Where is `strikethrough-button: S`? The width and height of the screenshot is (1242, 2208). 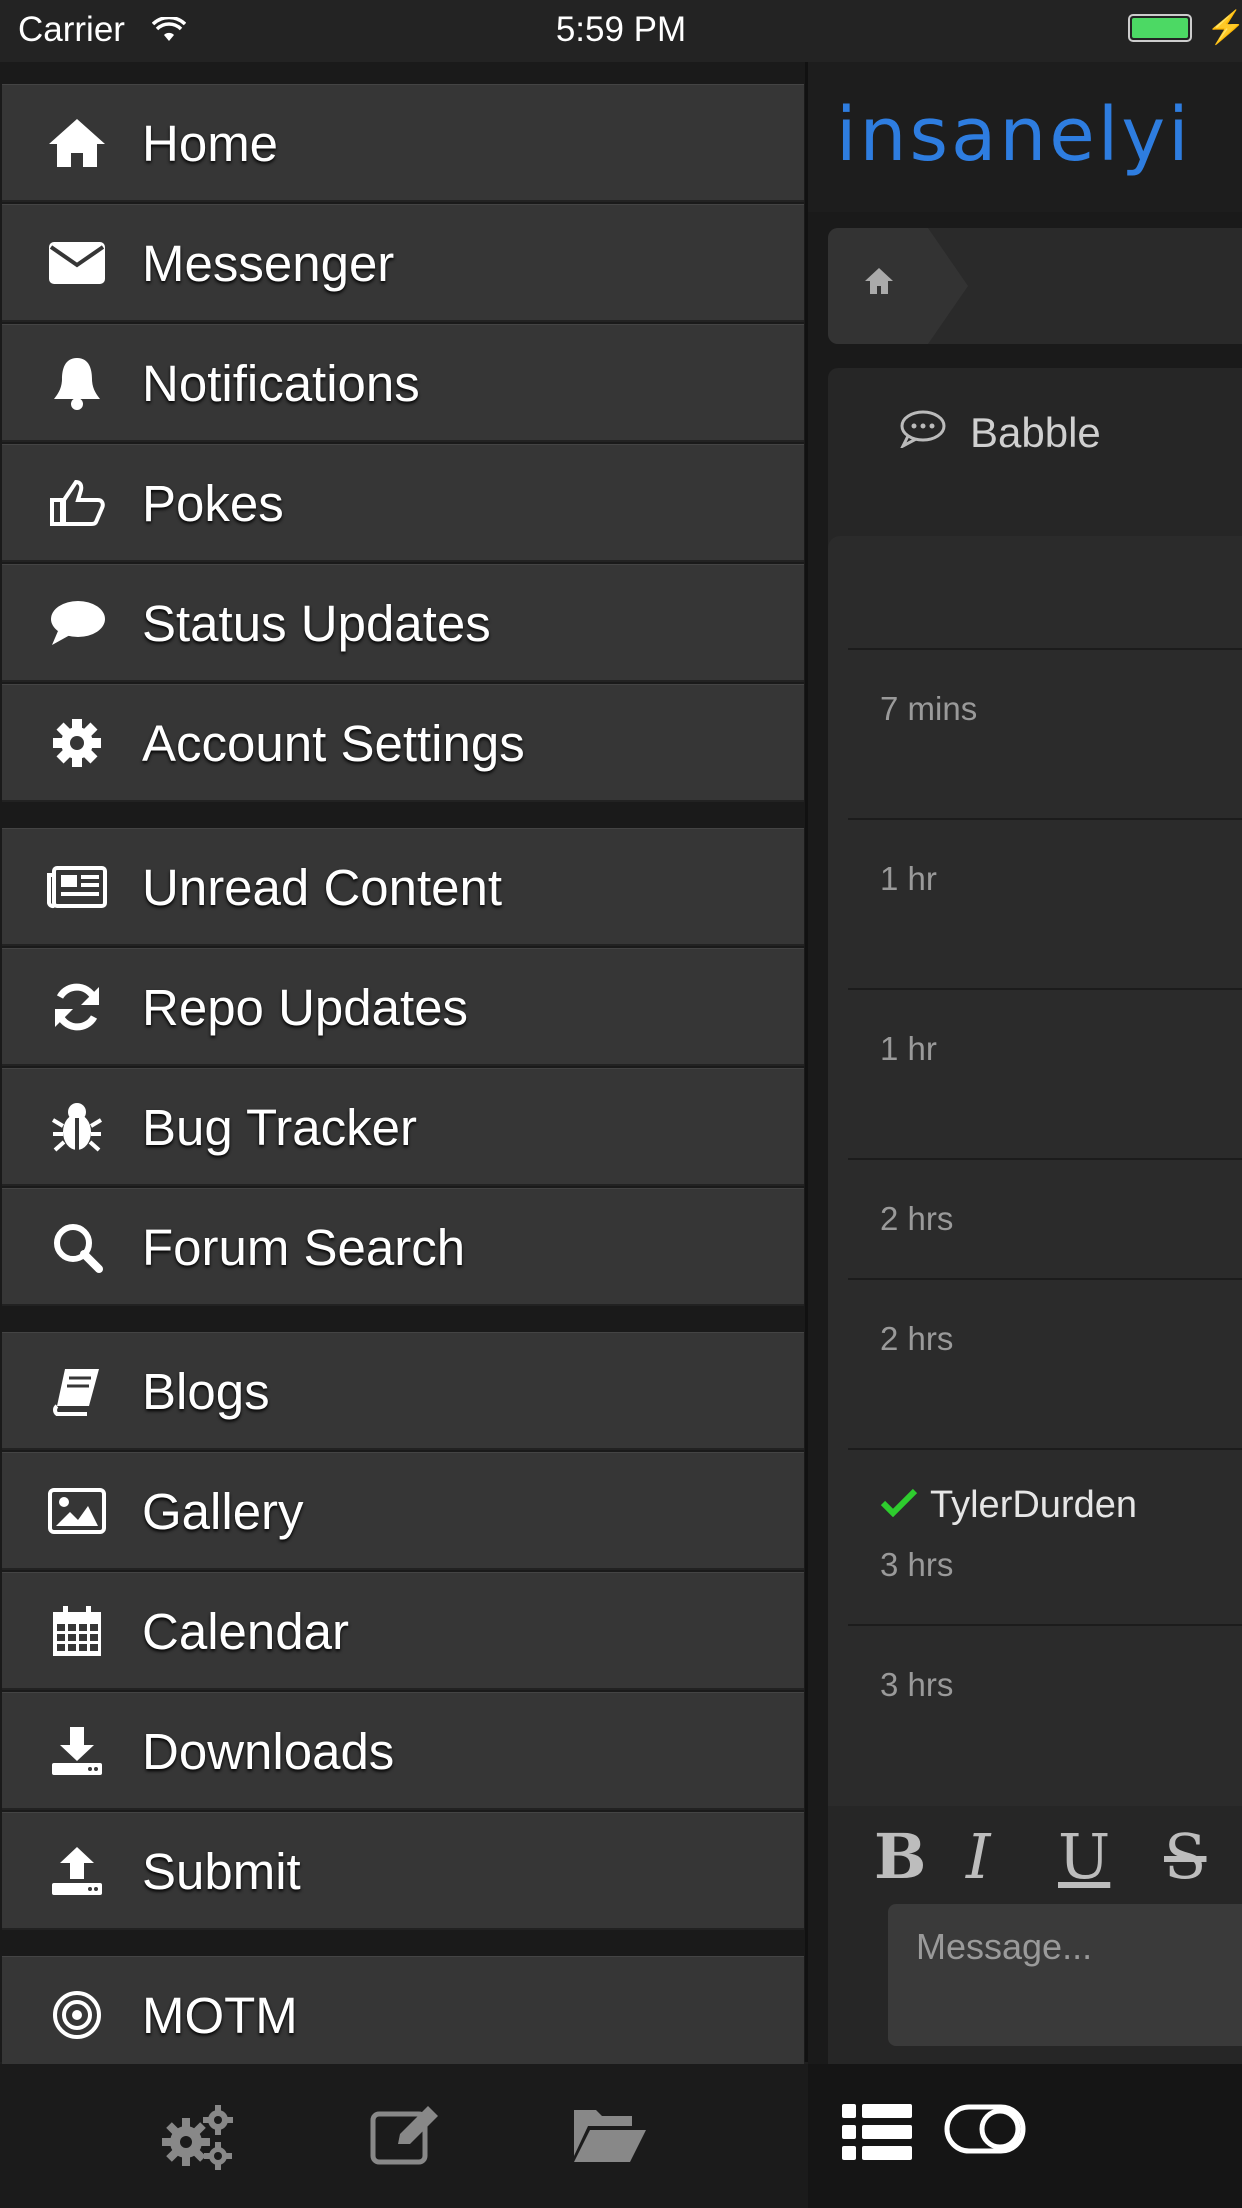
strikethrough-button: S is located at coordinates (1185, 1856).